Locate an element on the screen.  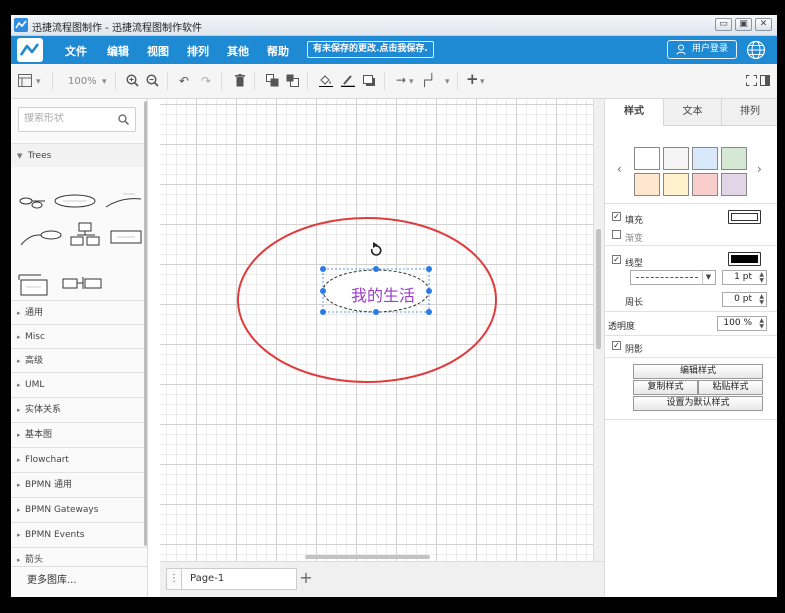
close-button: ✕ is located at coordinates (763, 24).